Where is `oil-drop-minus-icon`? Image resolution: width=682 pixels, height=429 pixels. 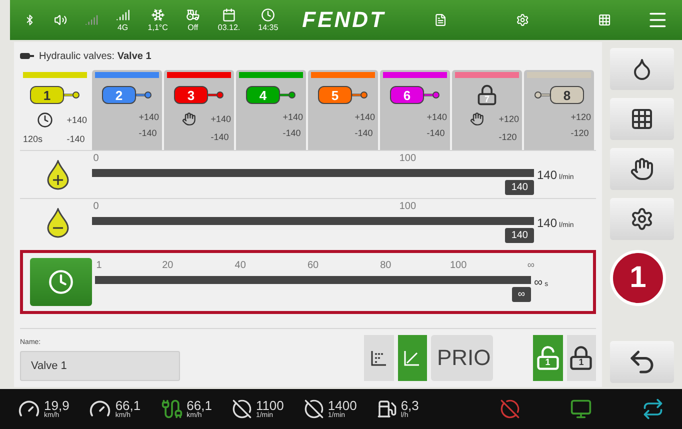
oil-drop-minus-icon is located at coordinates (58, 223).